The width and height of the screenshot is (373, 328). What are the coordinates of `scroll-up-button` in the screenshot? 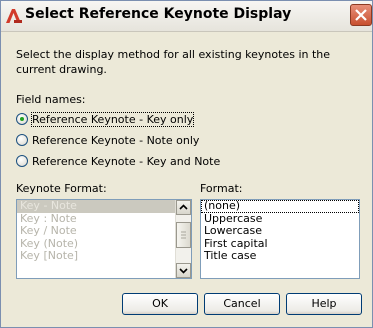 It's located at (183, 207).